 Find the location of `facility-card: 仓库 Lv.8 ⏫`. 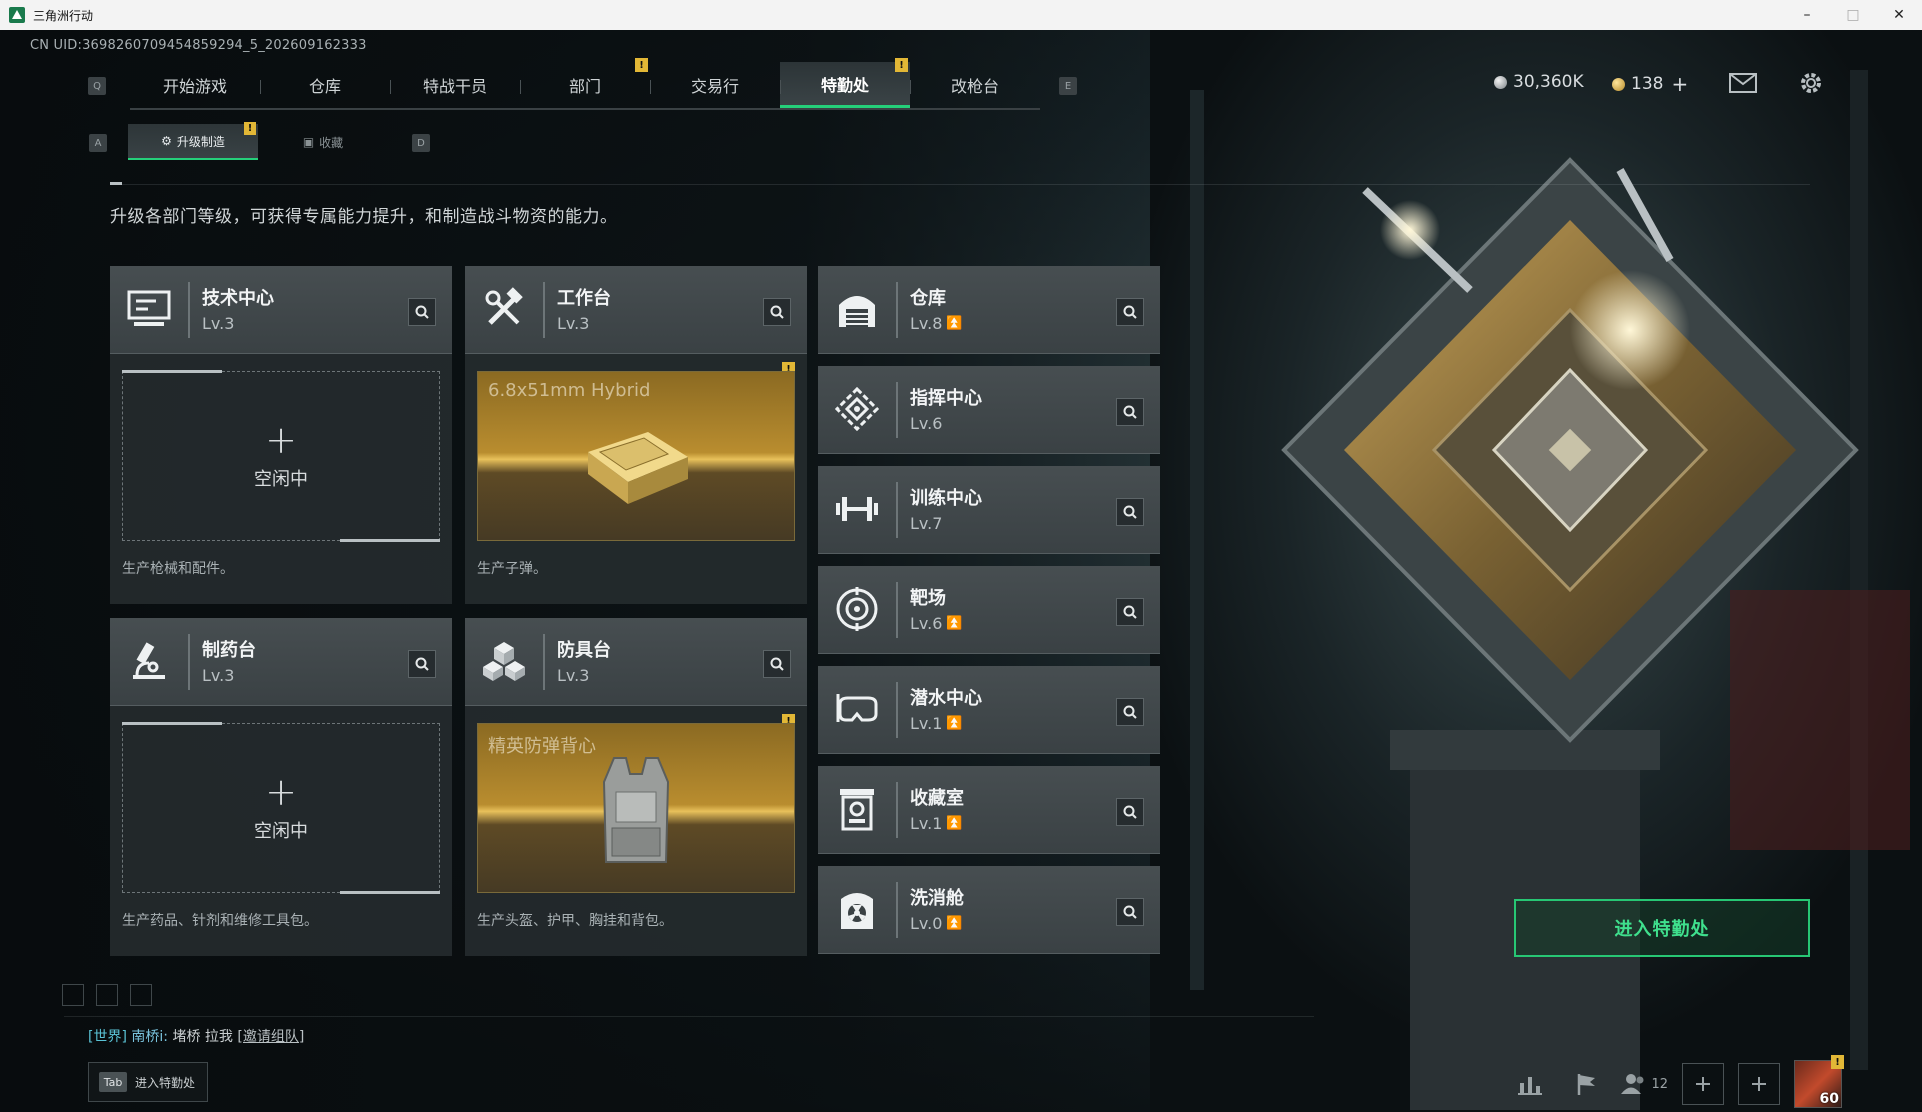

facility-card: 仓库 Lv.8 ⏫ is located at coordinates (989, 310).